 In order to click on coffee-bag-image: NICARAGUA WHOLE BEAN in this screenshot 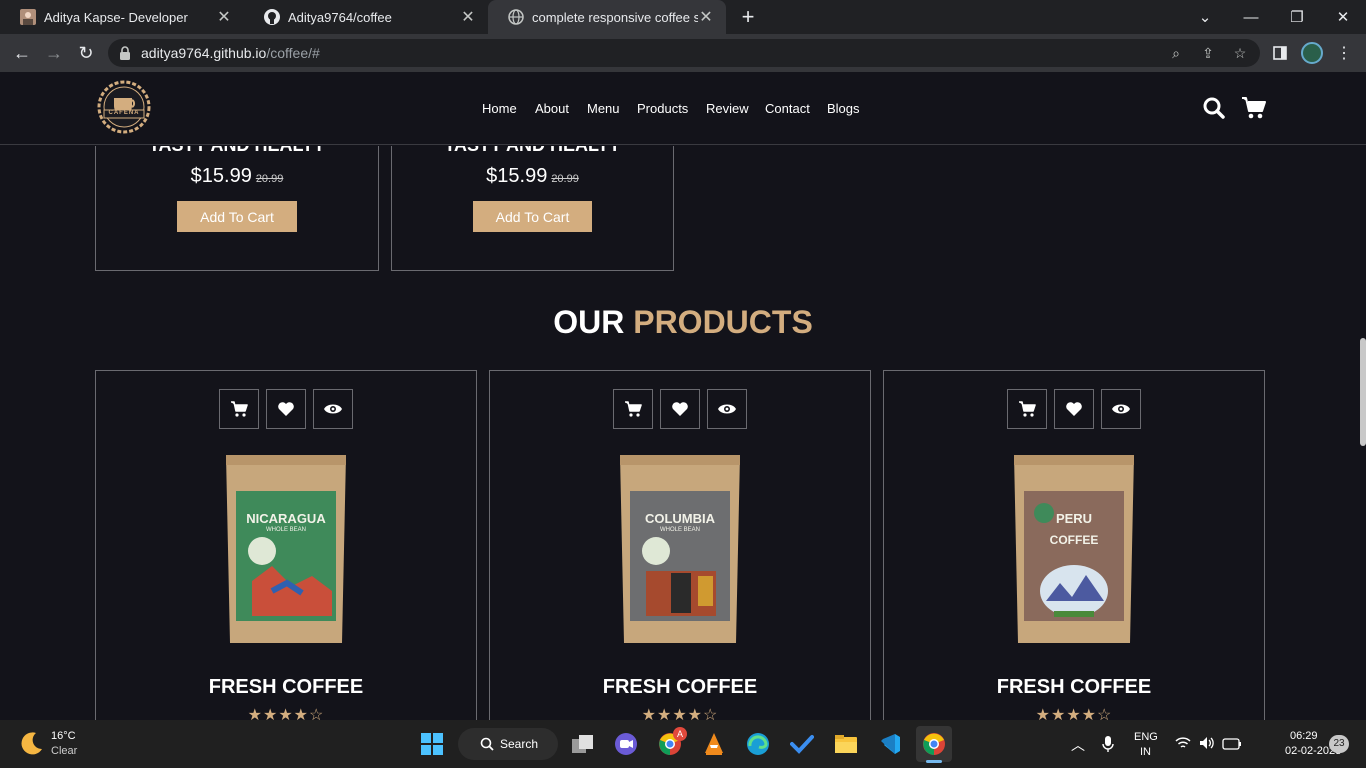, I will do `click(286, 551)`.